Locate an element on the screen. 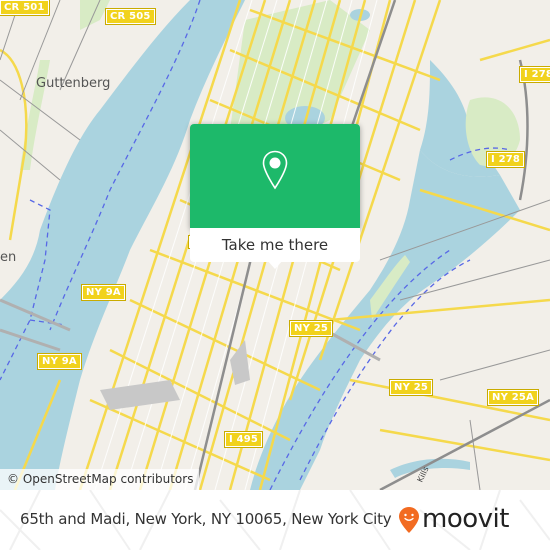 The height and width of the screenshot is (550, 550). map-attribution: © OpenStreetMap contributors is located at coordinates (100, 479).